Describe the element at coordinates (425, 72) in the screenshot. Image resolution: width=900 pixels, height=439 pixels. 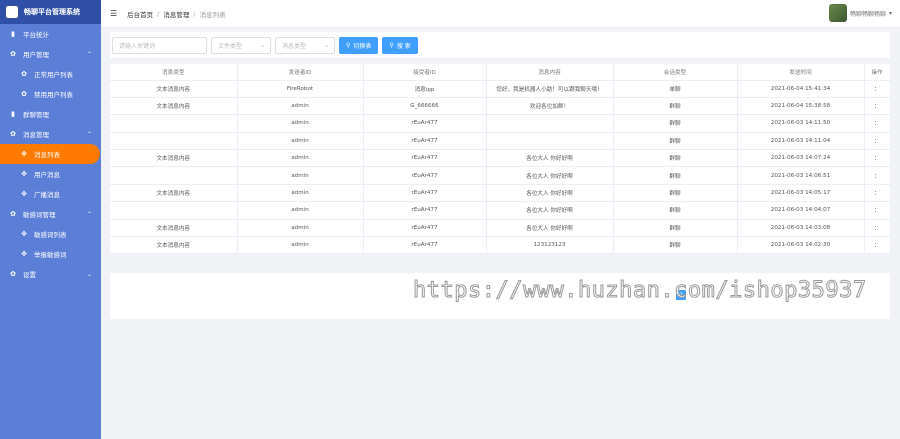
I see `column-header: 接受者ID` at that location.